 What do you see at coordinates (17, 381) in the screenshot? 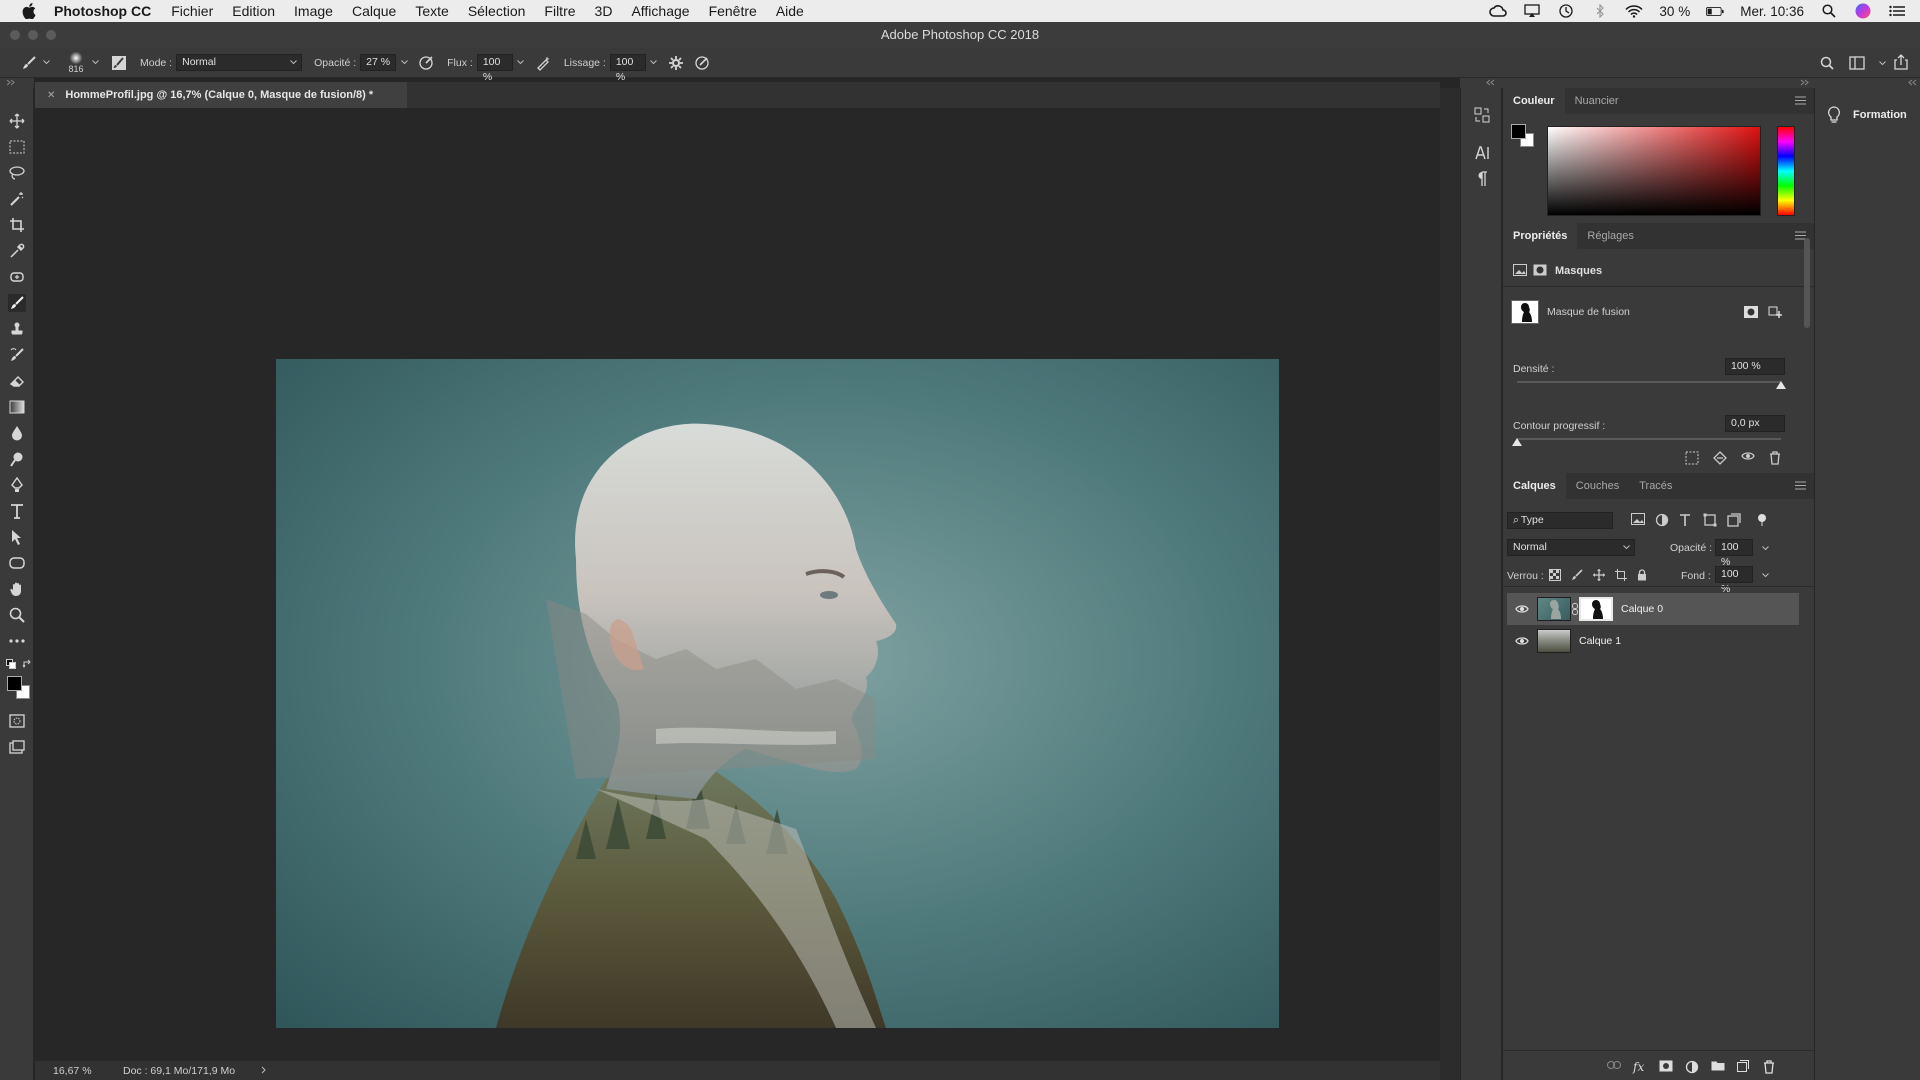
I see `eraser-tool-icon` at bounding box center [17, 381].